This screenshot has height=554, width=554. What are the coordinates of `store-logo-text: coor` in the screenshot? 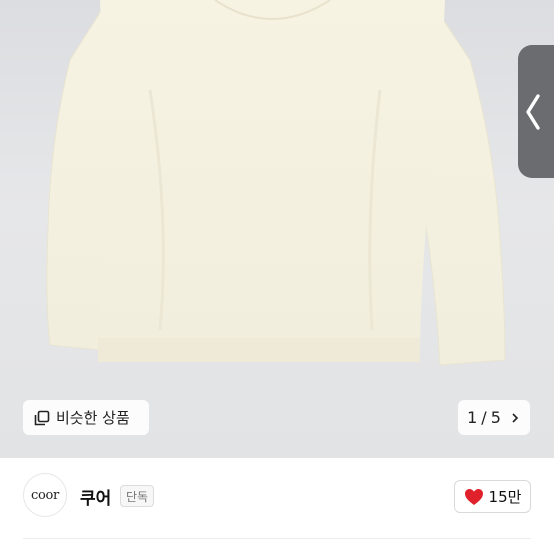 It's located at (45, 495).